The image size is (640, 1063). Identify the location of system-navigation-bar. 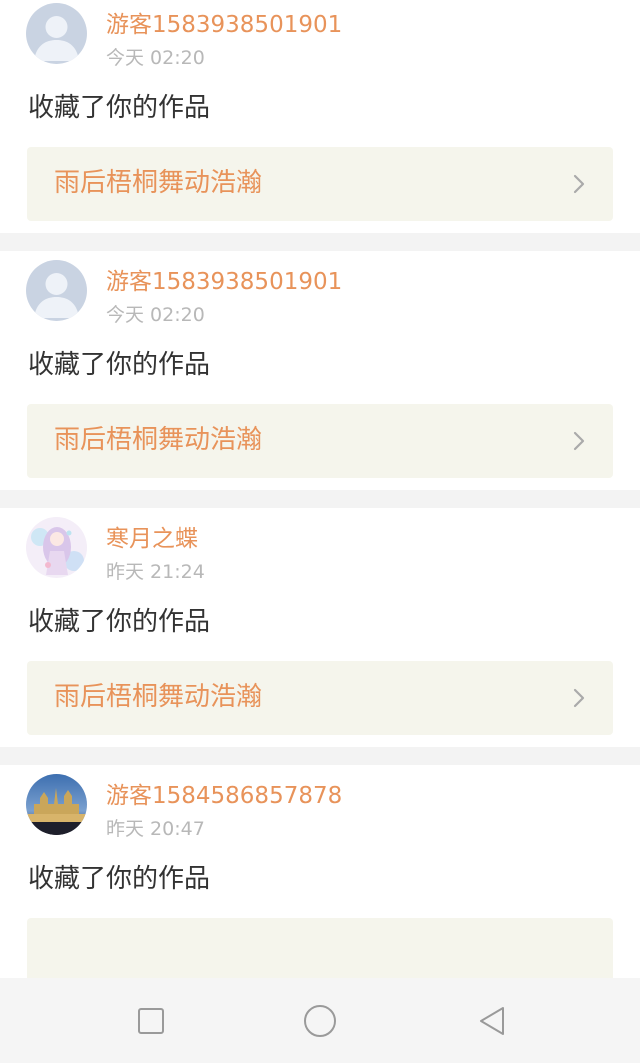
(320, 1020).